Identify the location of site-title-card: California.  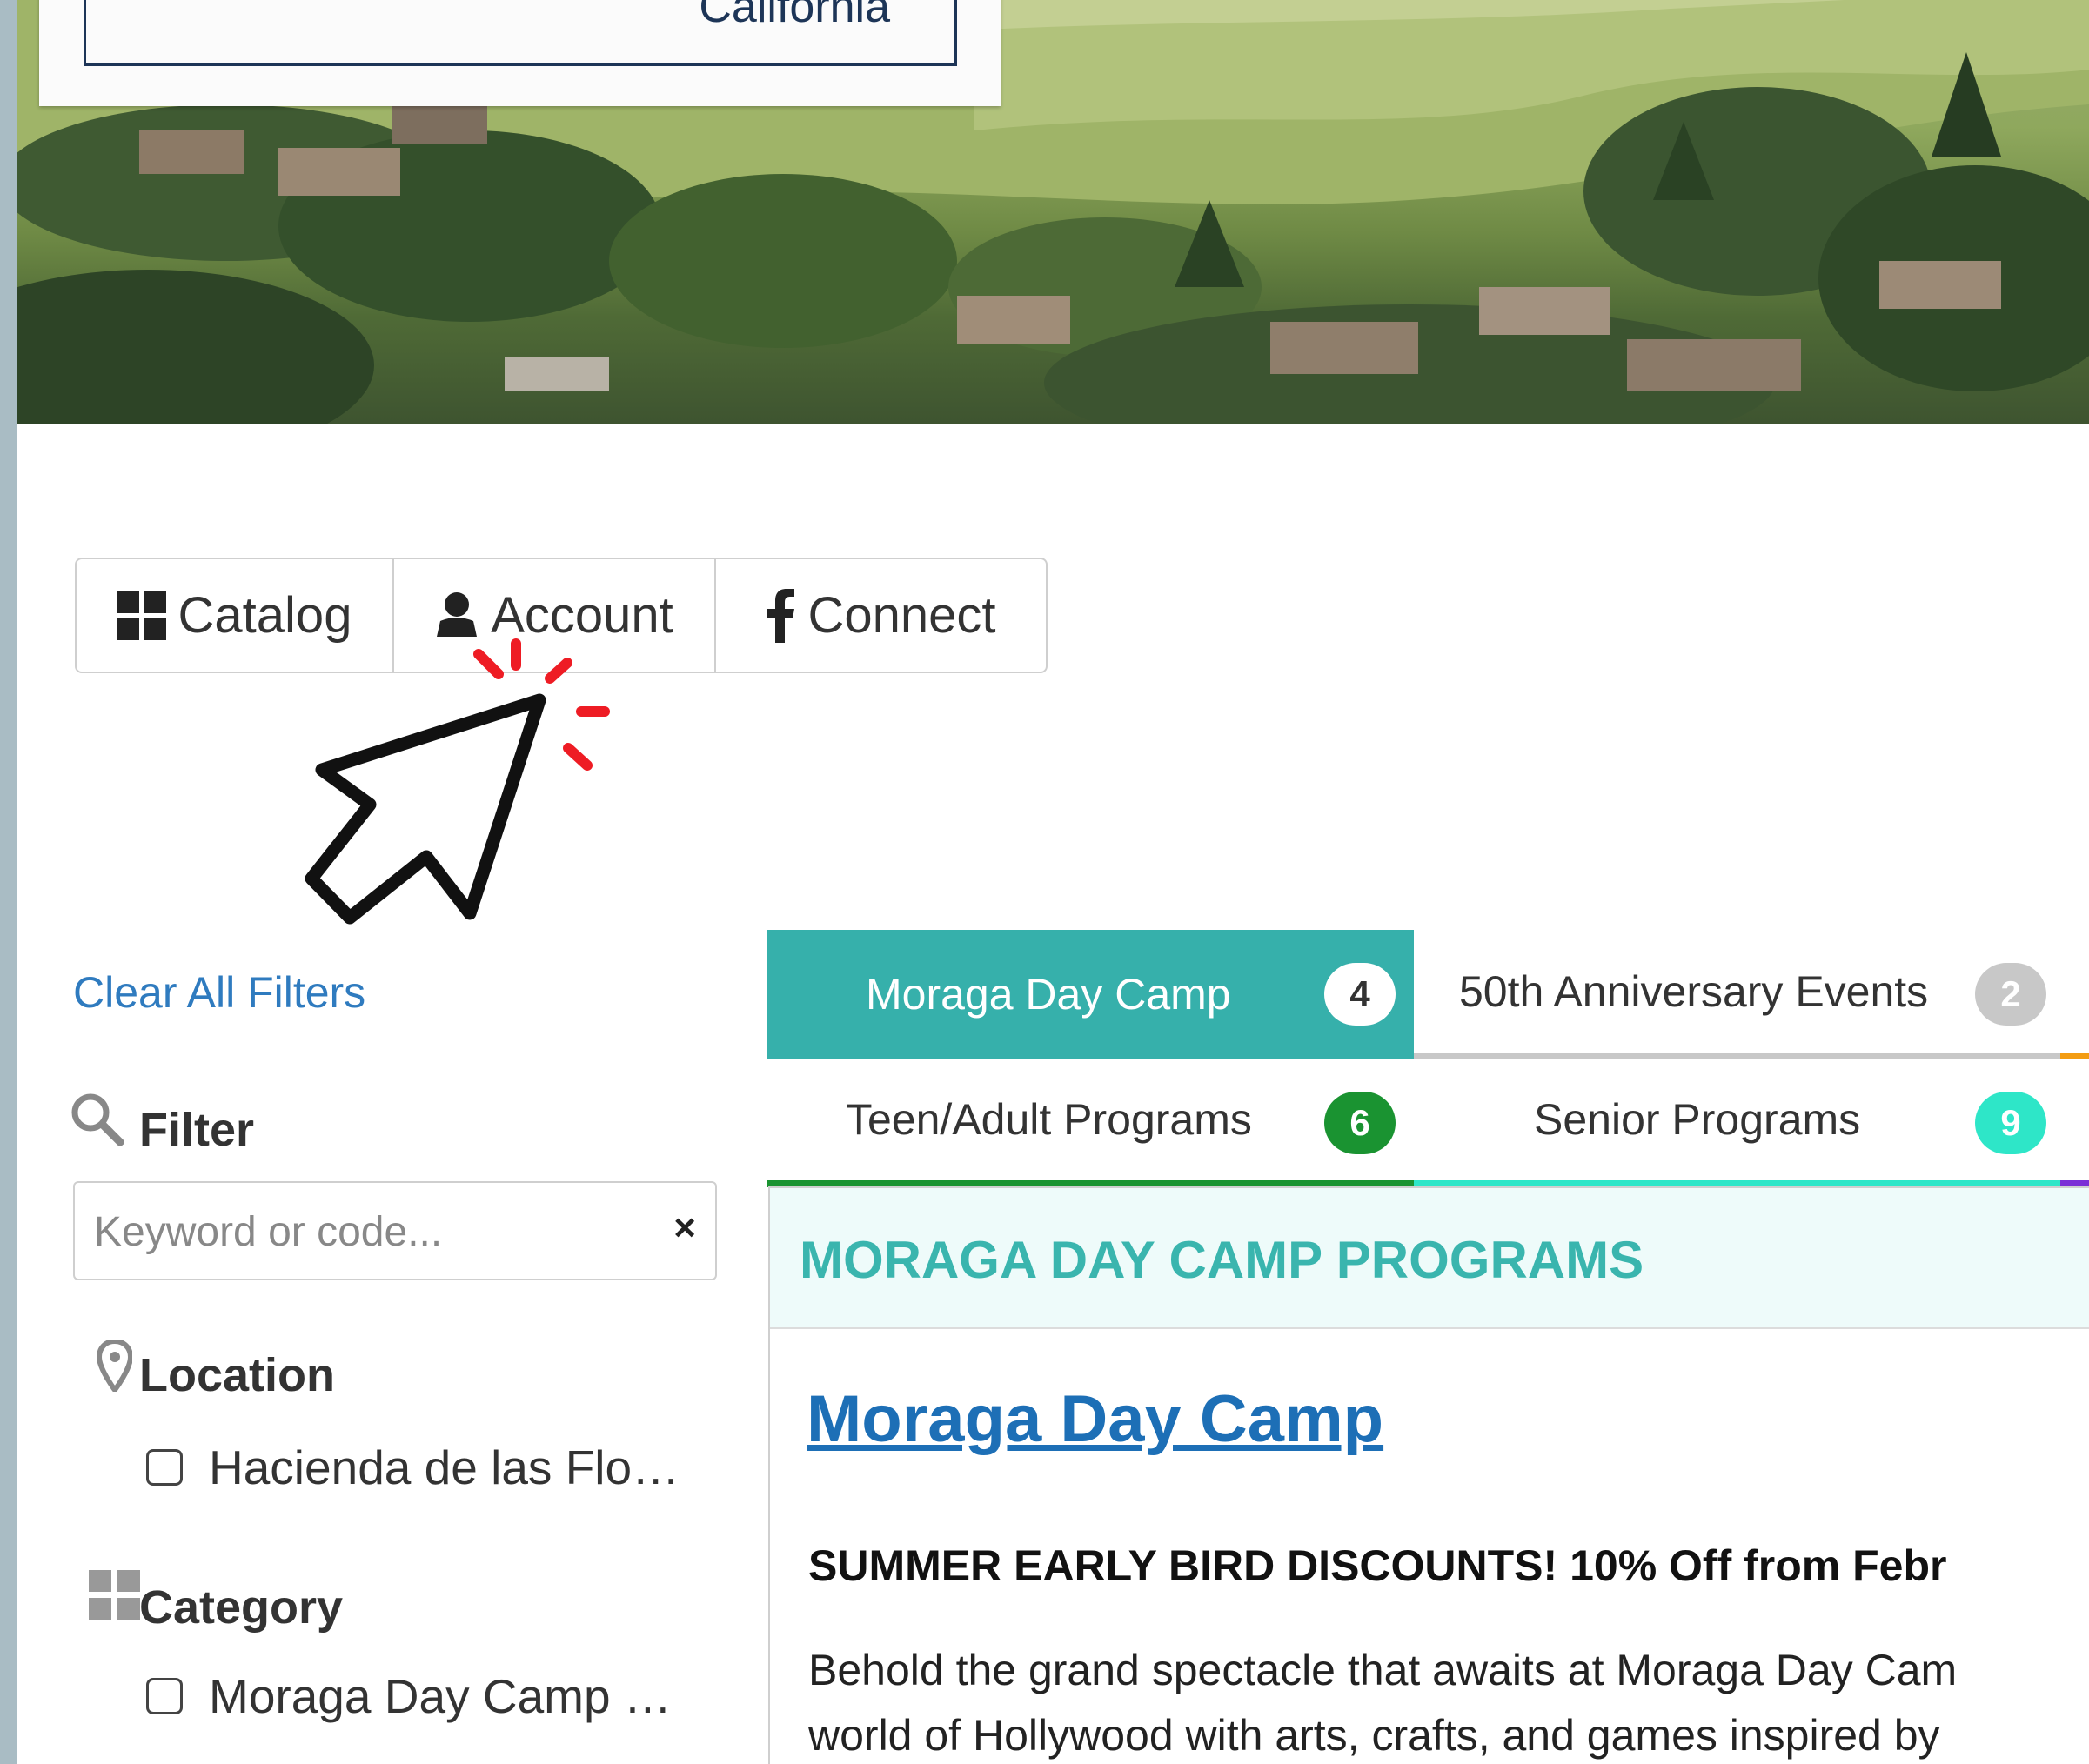
(520, 53).